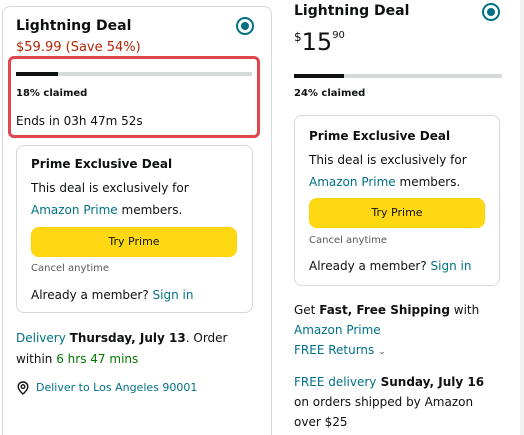 This screenshot has height=435, width=524. I want to click on left-prime-title: Prime Exclusive Deal, so click(102, 164).